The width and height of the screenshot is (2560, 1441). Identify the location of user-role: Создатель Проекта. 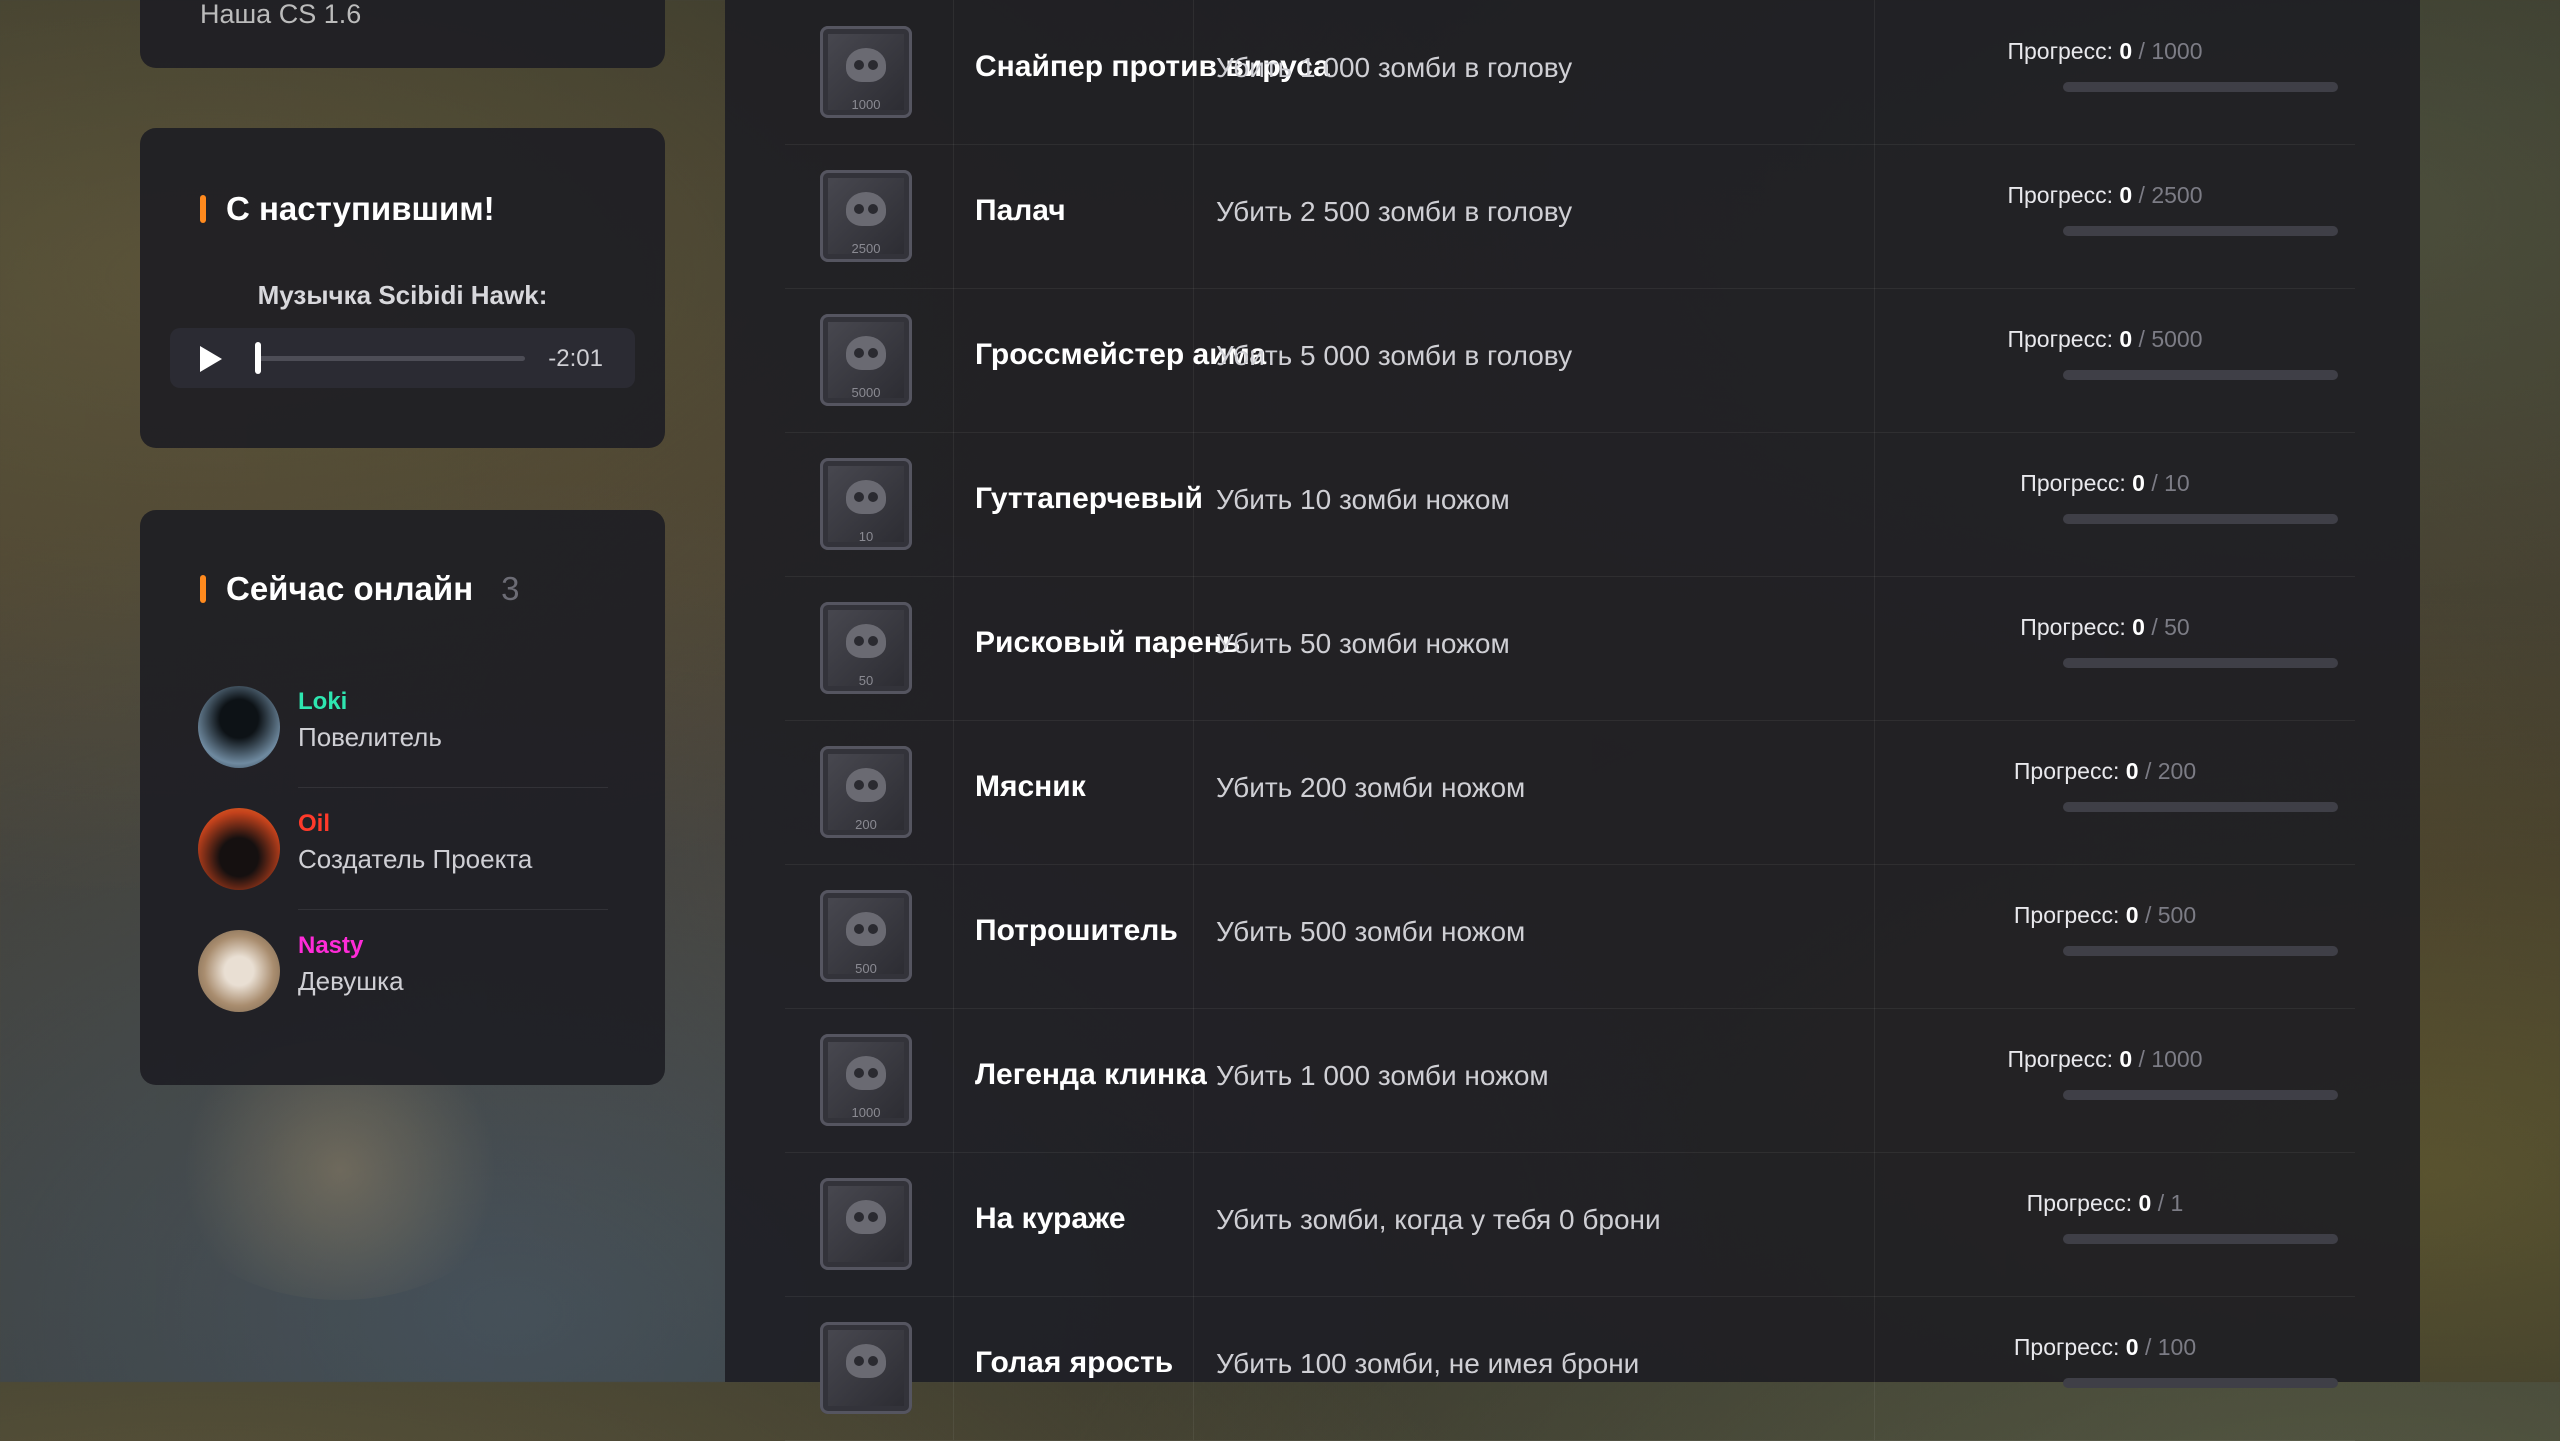
(415, 859).